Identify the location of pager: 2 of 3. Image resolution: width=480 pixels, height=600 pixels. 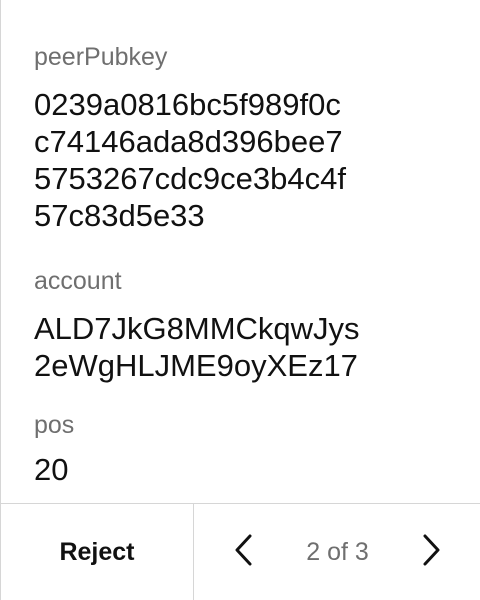
(337, 552).